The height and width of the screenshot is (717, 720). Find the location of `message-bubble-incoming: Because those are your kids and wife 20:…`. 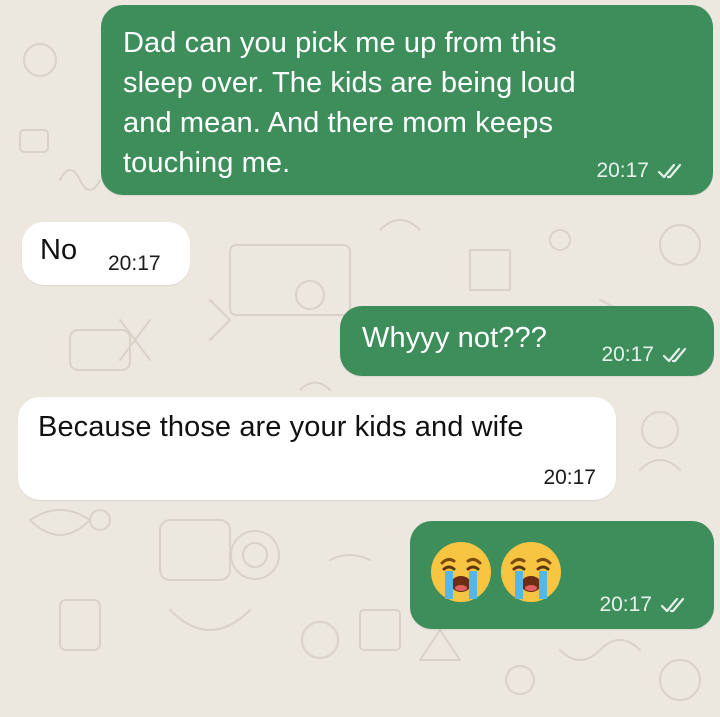

message-bubble-incoming: Because those are your kids and wife 20:… is located at coordinates (317, 448).